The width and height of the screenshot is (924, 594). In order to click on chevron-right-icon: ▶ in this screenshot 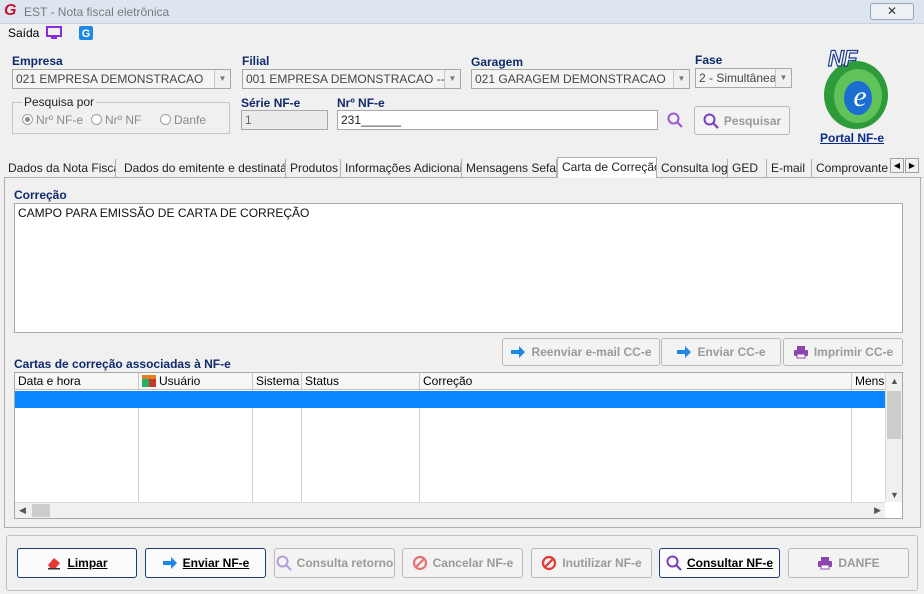, I will do `click(877, 510)`.